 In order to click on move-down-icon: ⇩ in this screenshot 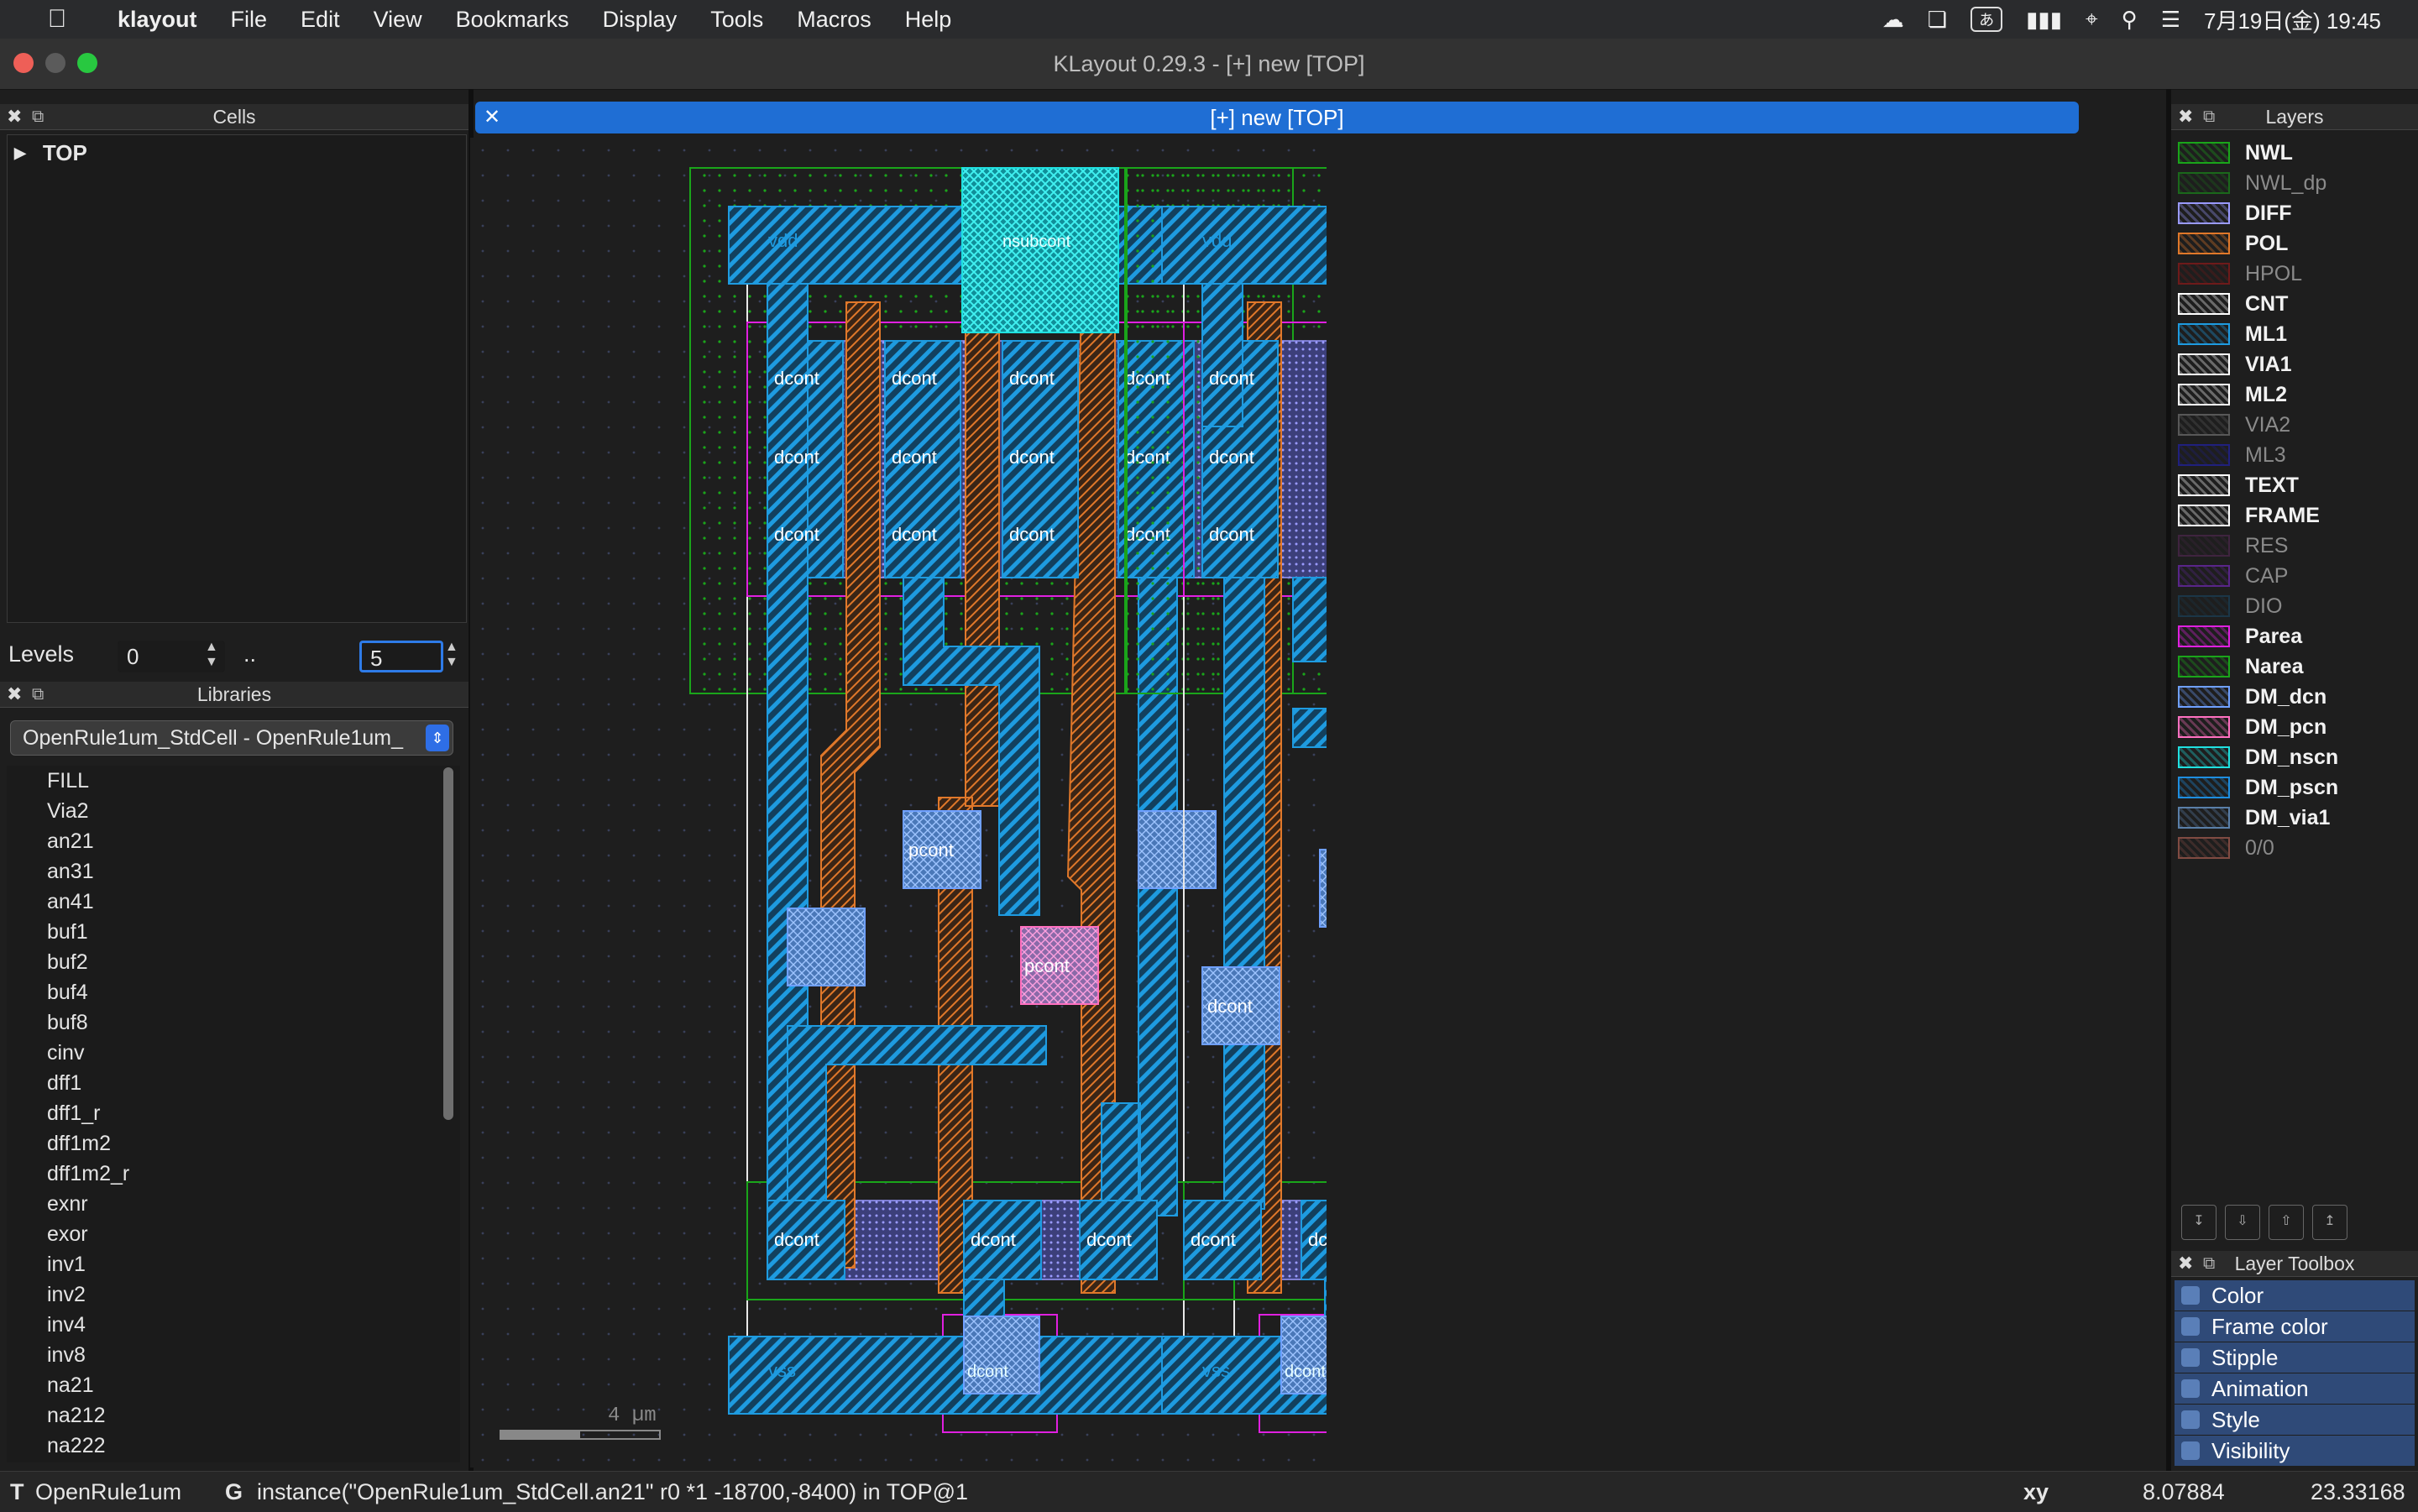, I will do `click(2242, 1222)`.